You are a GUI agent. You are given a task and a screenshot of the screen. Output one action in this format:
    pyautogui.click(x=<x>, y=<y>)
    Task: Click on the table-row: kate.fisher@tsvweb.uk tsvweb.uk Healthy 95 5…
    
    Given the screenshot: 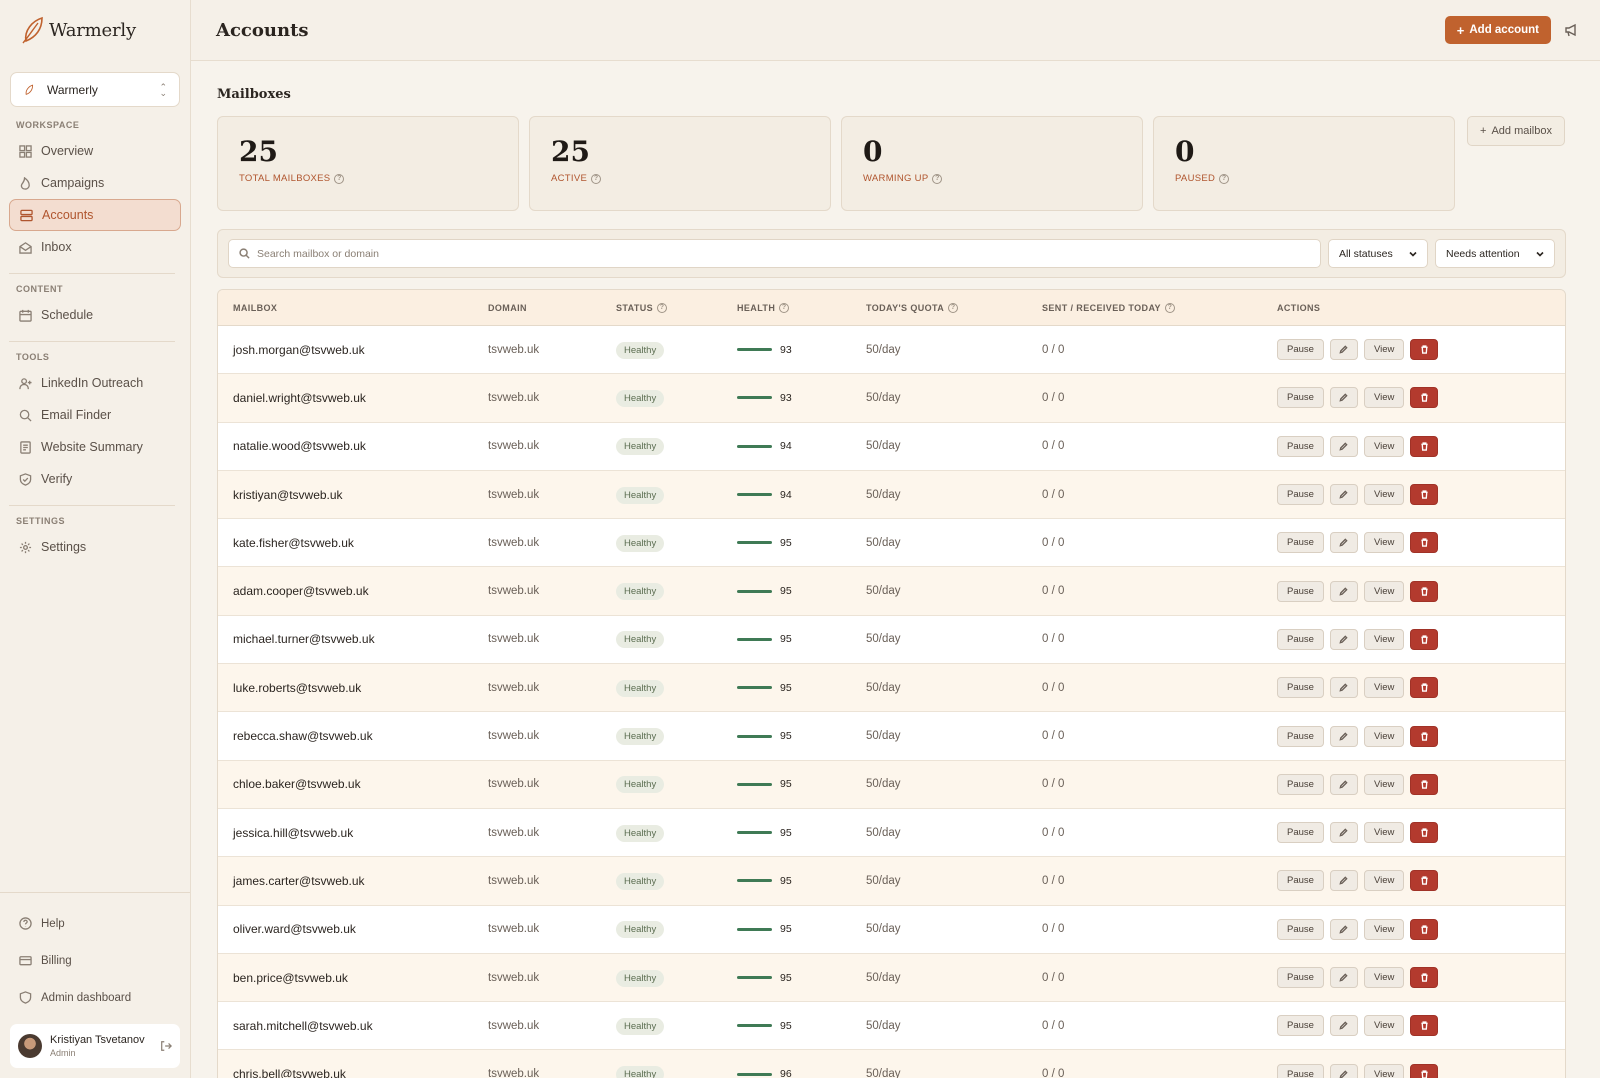 What is the action you would take?
    pyautogui.click(x=891, y=543)
    